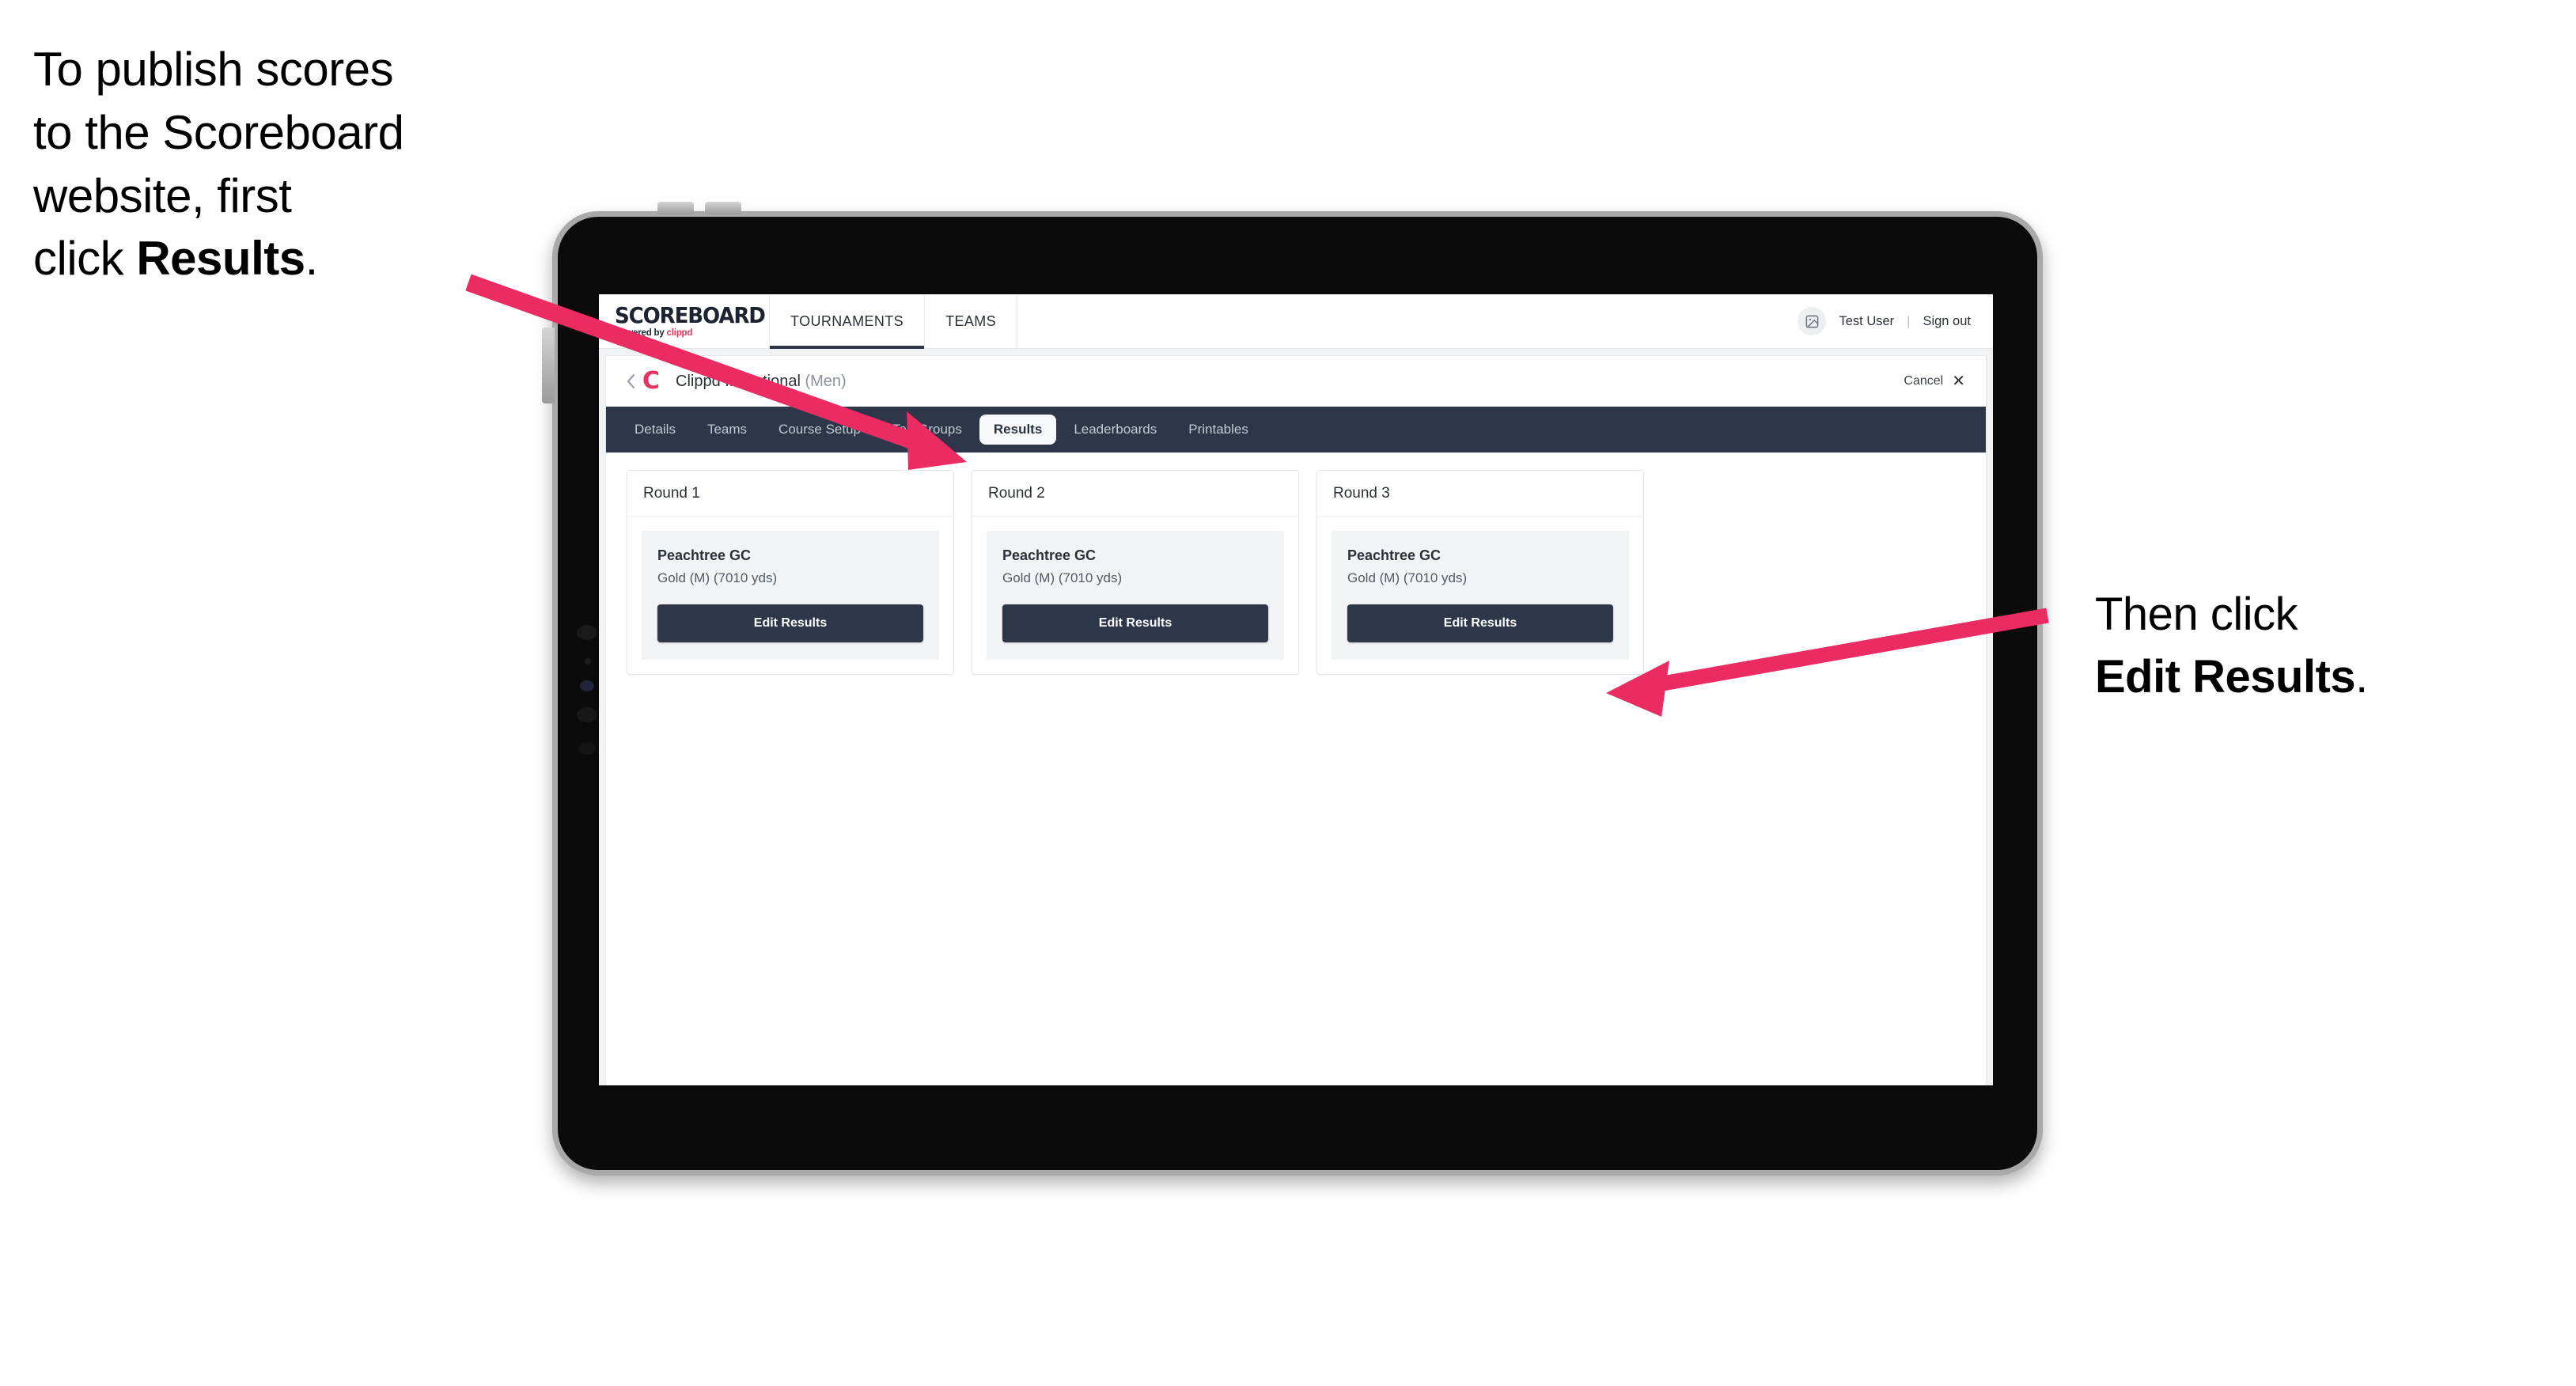 The image size is (2576, 1386). I want to click on cancel-button-label: Cancel, so click(1924, 381).